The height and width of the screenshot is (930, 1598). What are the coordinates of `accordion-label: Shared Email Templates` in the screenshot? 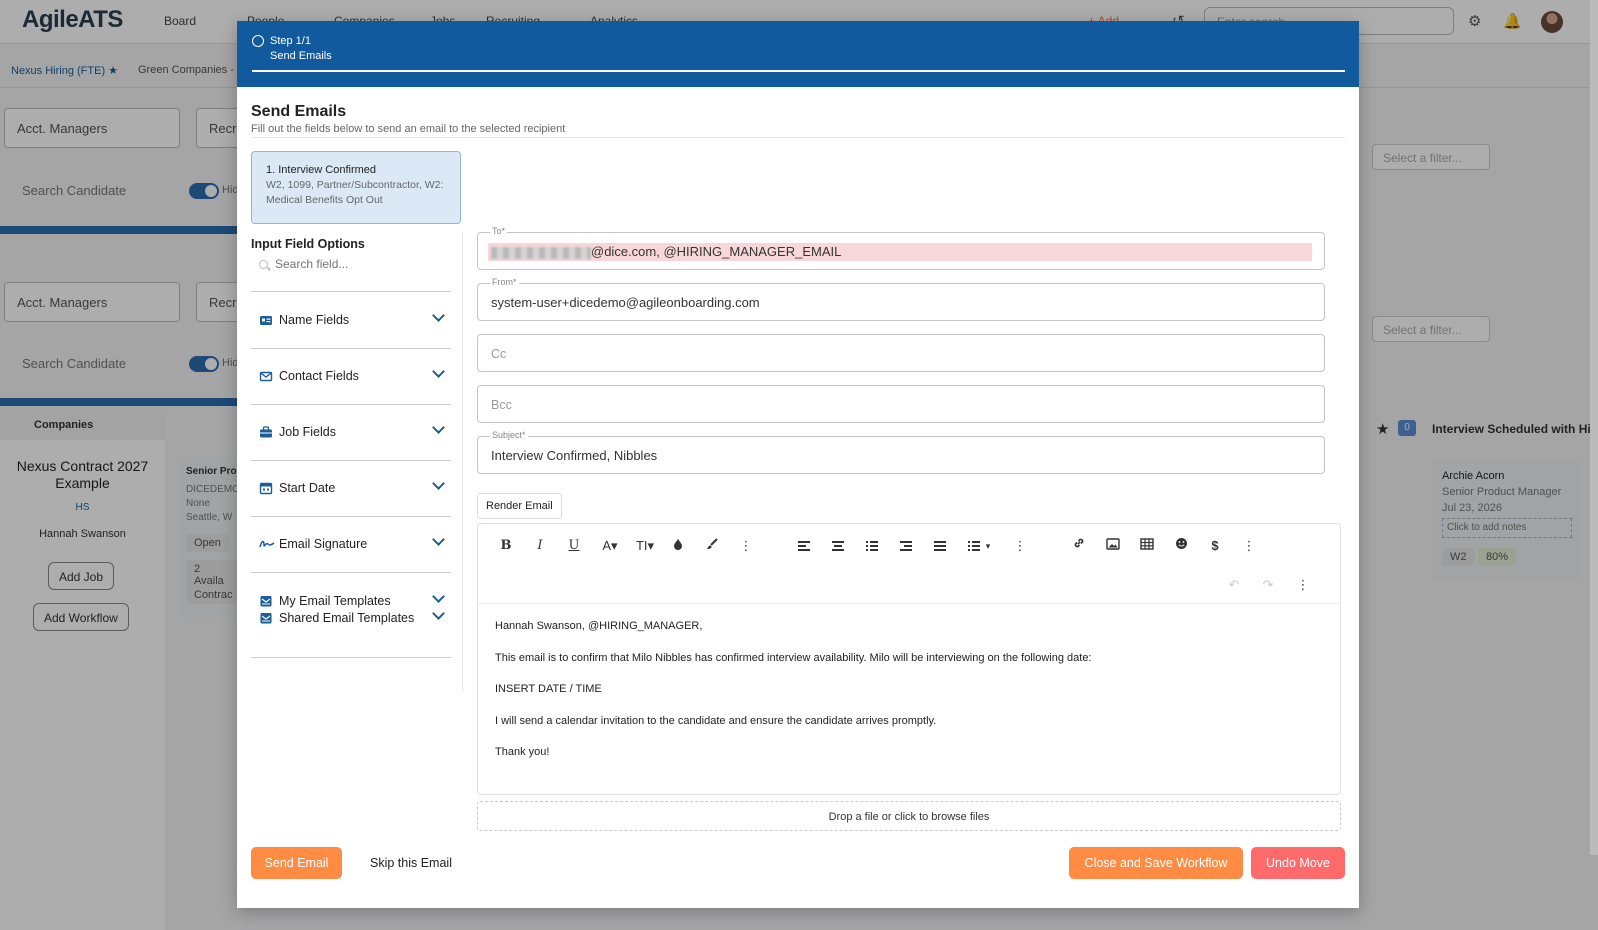 It's located at (347, 618).